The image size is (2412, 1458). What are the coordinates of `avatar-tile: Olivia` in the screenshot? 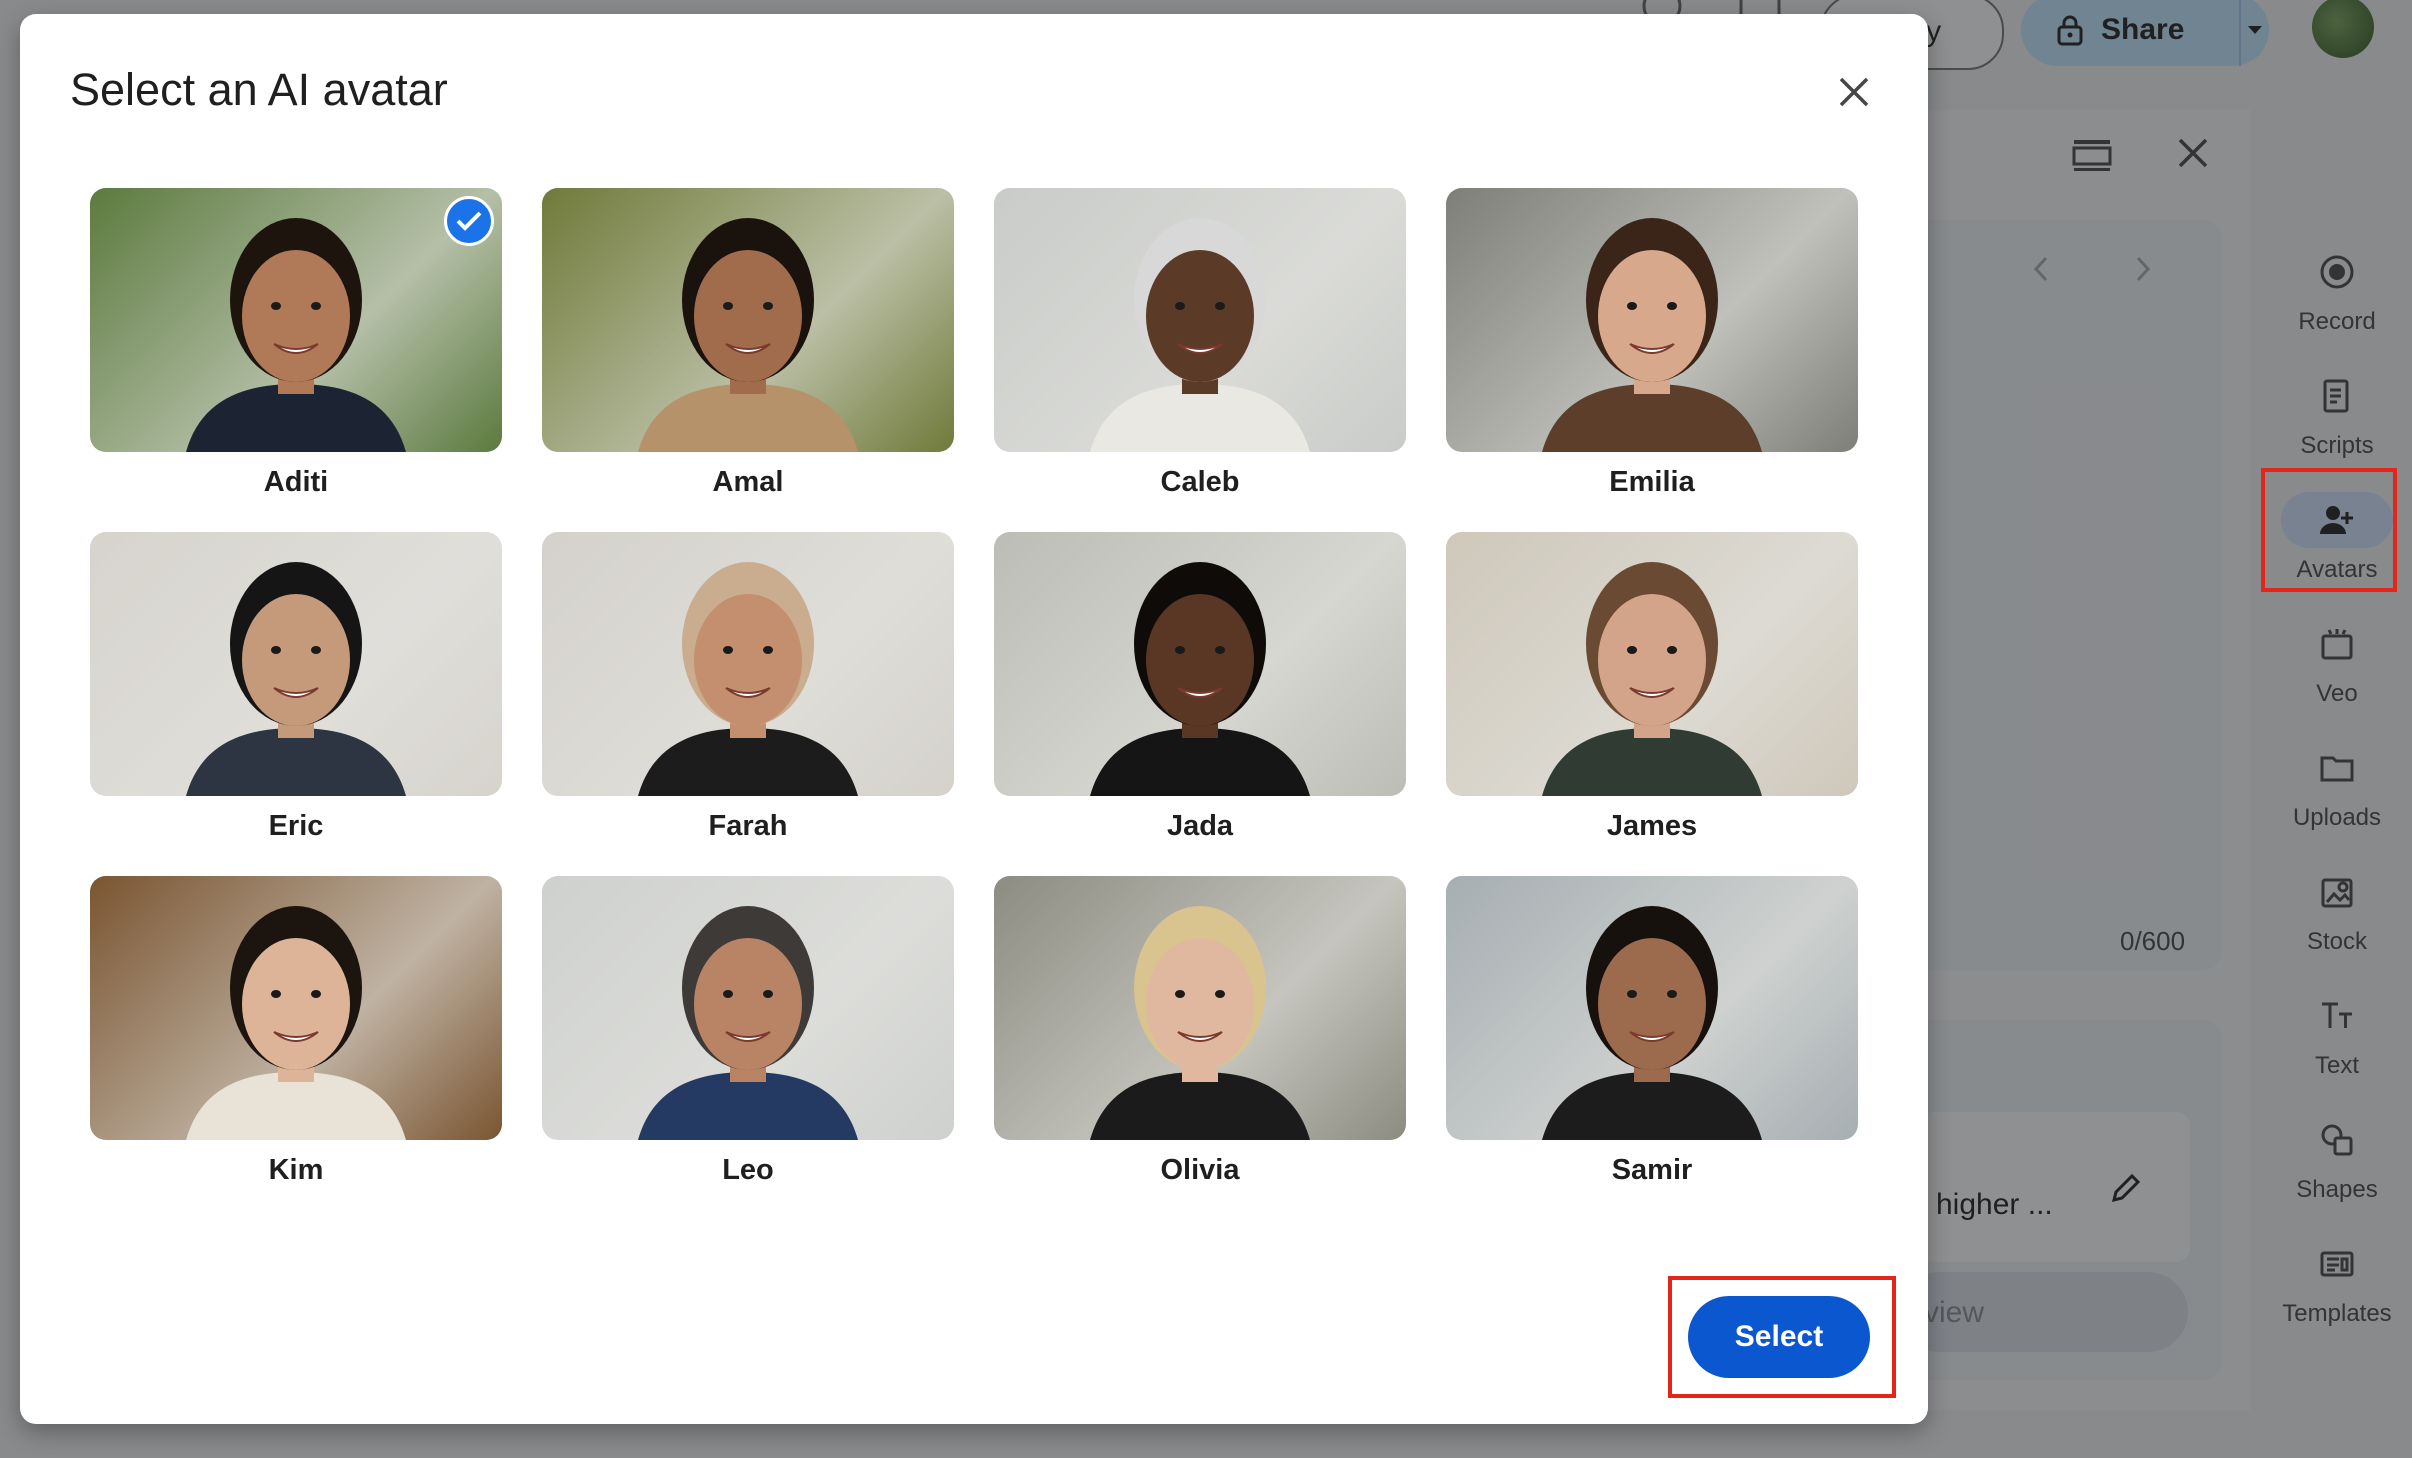 It's located at (1200, 1031).